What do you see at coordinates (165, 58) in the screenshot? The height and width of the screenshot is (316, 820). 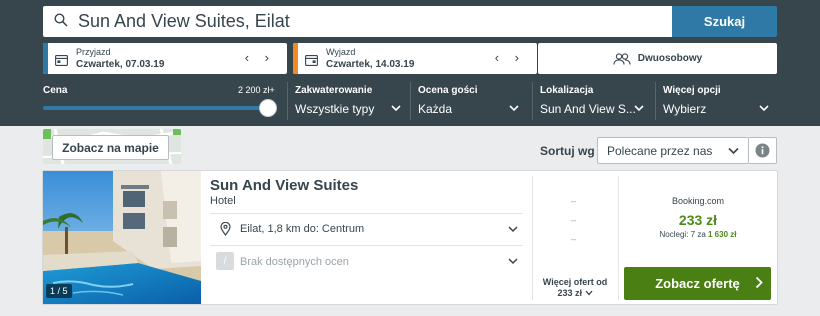 I see `checkin-date-picker: Przyjazd Czwartek, 07.03.19 ‹ ›` at bounding box center [165, 58].